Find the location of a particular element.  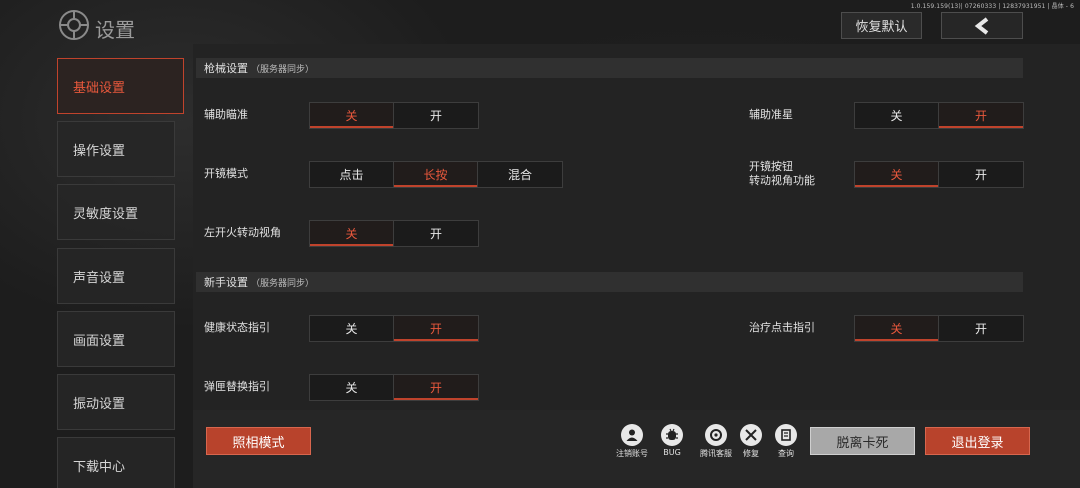

left-fire-off: 关 is located at coordinates (352, 233).